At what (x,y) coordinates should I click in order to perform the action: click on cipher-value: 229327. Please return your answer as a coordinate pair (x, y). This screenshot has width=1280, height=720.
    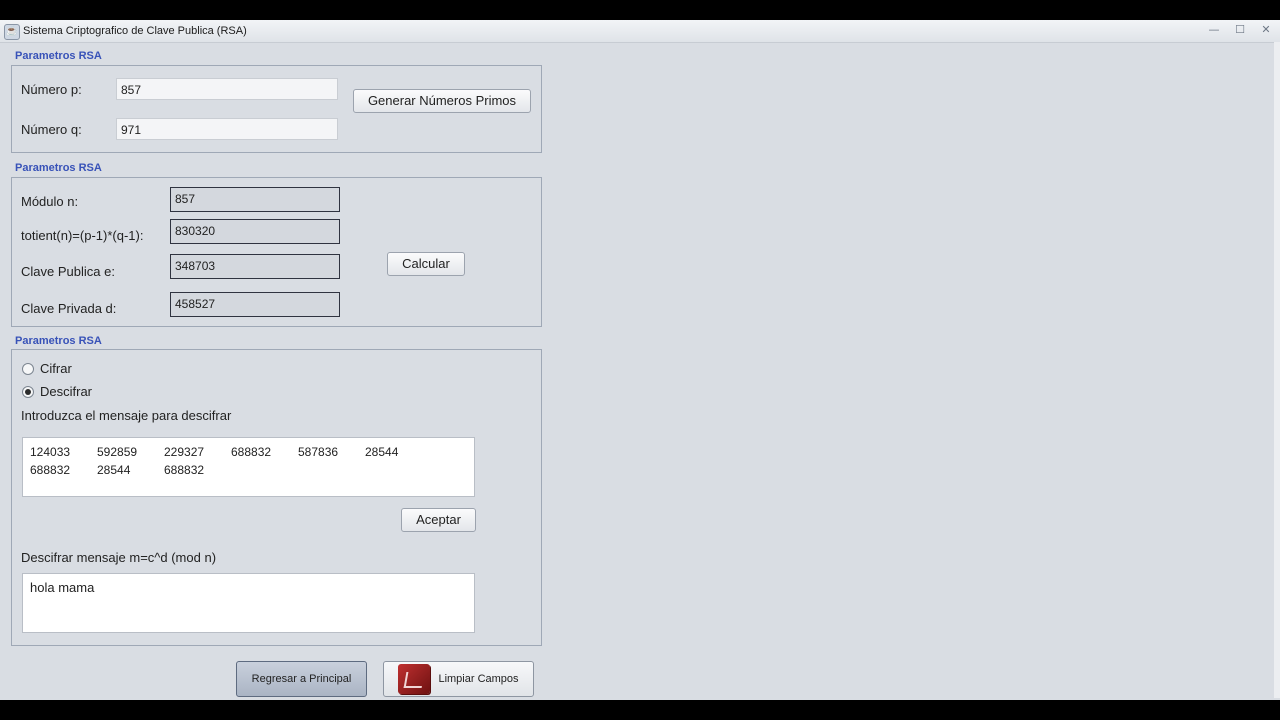
    Looking at the image, I should click on (184, 452).